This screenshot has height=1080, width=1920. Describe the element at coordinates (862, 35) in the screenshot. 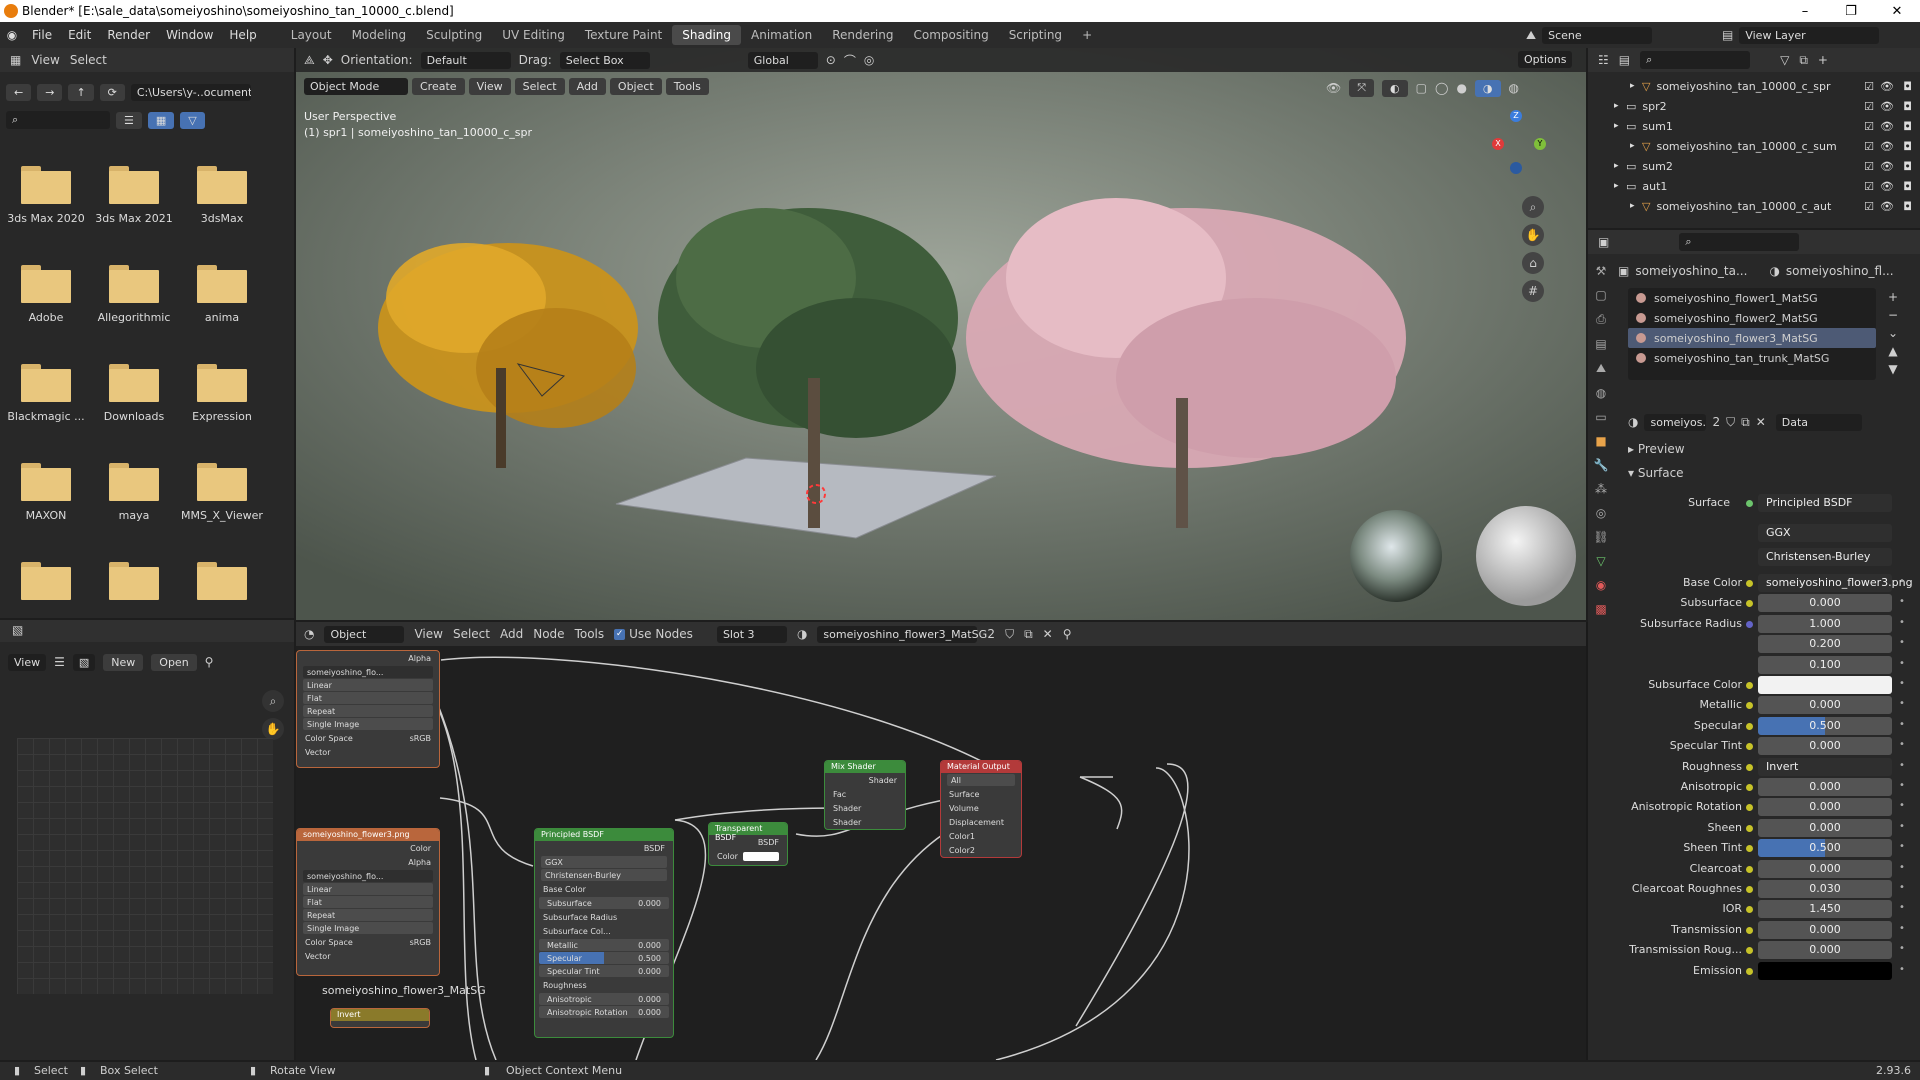

I see `tab-rendering: Rendering` at that location.